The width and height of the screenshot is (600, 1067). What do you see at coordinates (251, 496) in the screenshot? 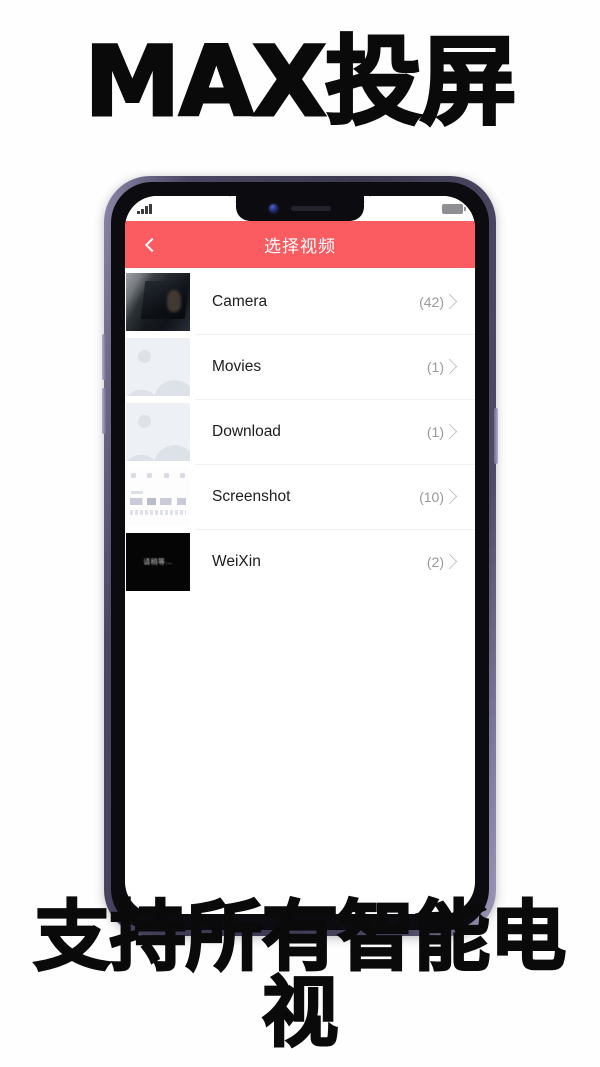
I see `folder-name: Screenshot` at bounding box center [251, 496].